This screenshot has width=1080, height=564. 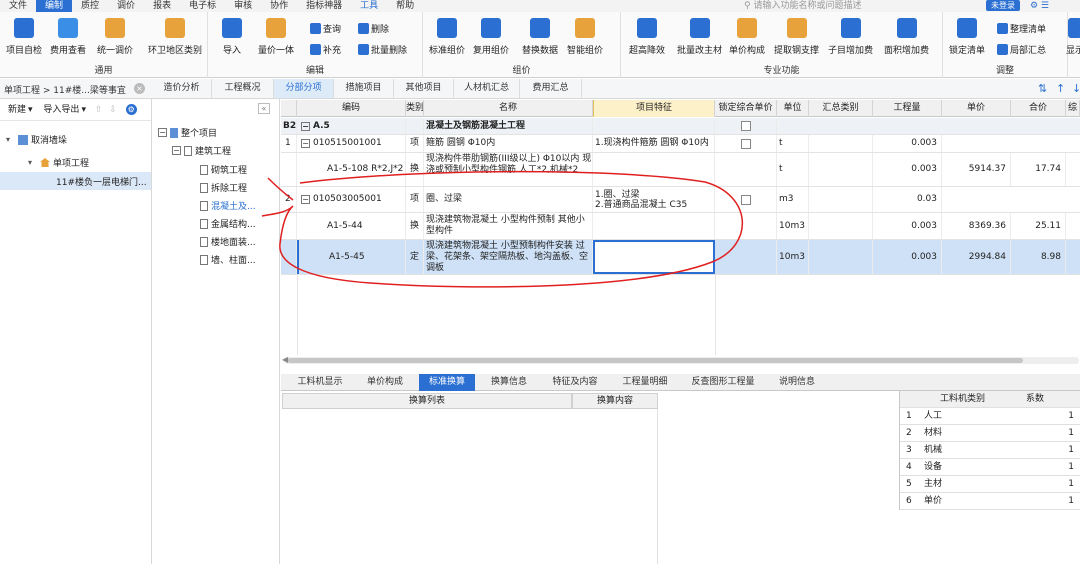 I want to click on table-row: 3 机械 1, so click(x=990, y=450).